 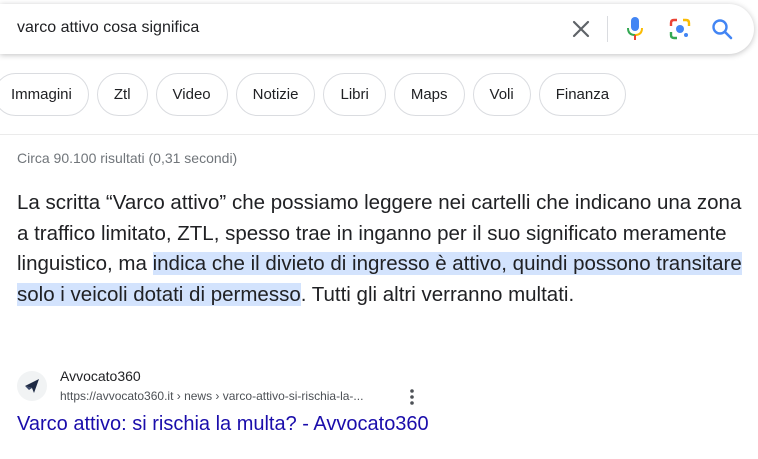 I want to click on clear-icon, so click(x=581, y=29).